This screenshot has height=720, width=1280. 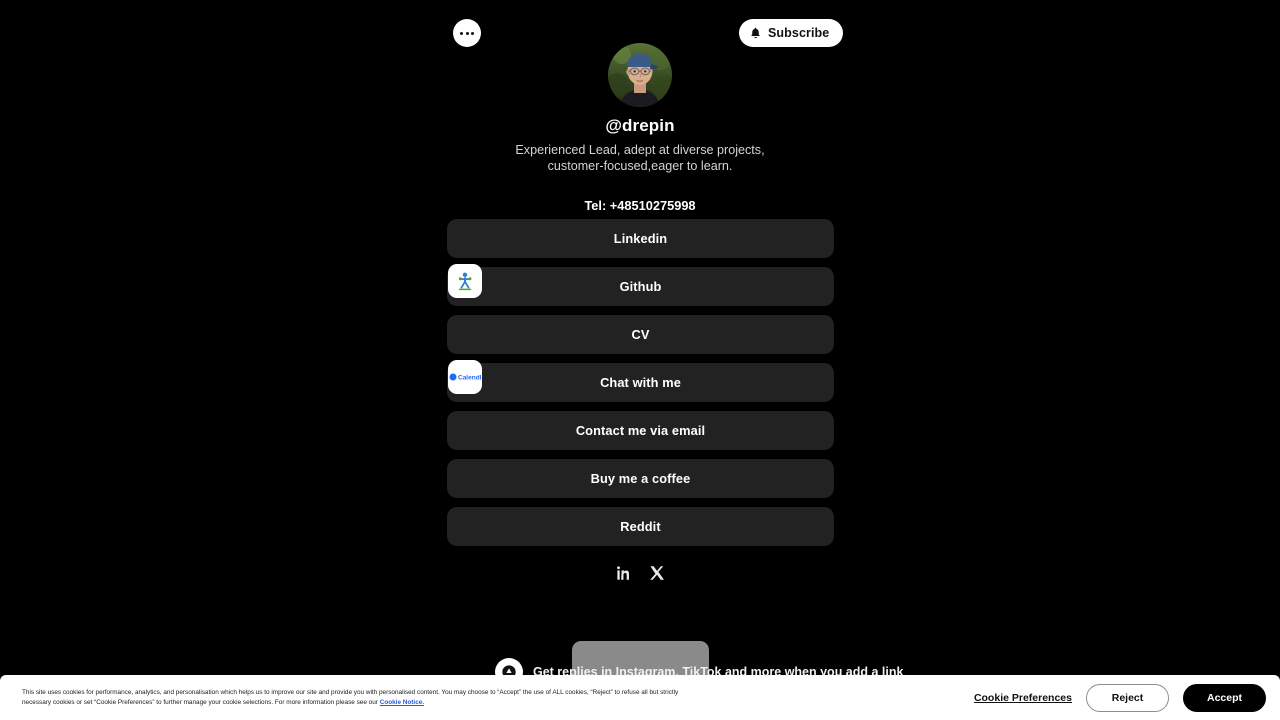 What do you see at coordinates (640, 573) in the screenshot?
I see `social-icon-row` at bounding box center [640, 573].